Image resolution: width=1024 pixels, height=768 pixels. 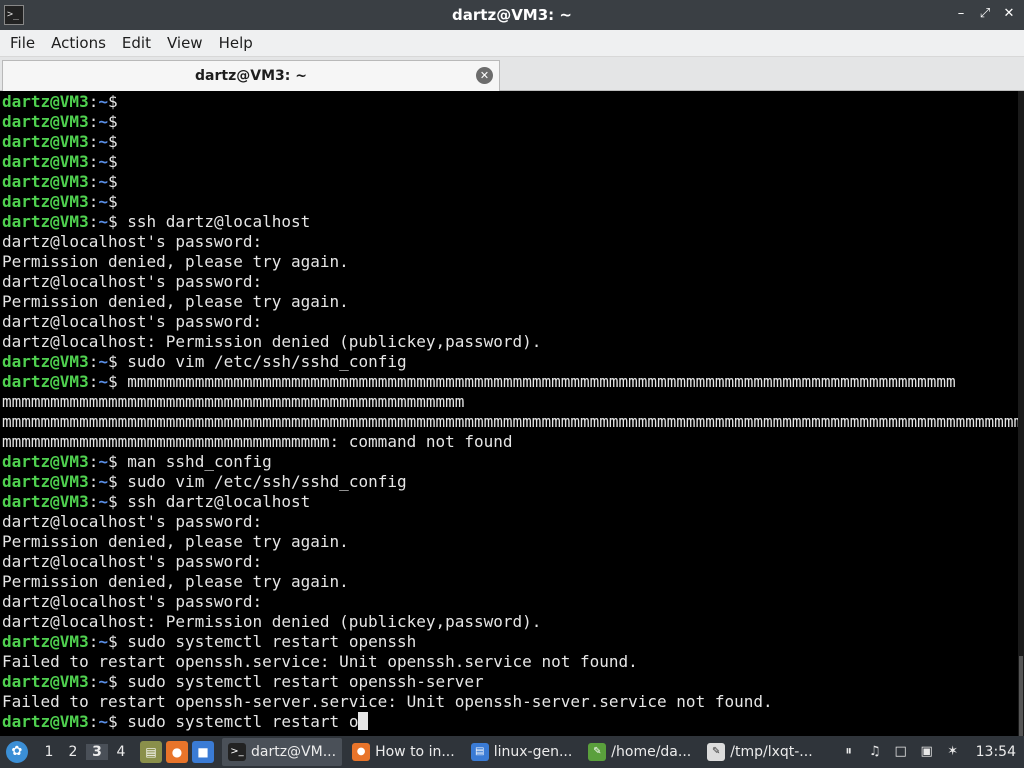 I want to click on menu-view: View, so click(x=185, y=43).